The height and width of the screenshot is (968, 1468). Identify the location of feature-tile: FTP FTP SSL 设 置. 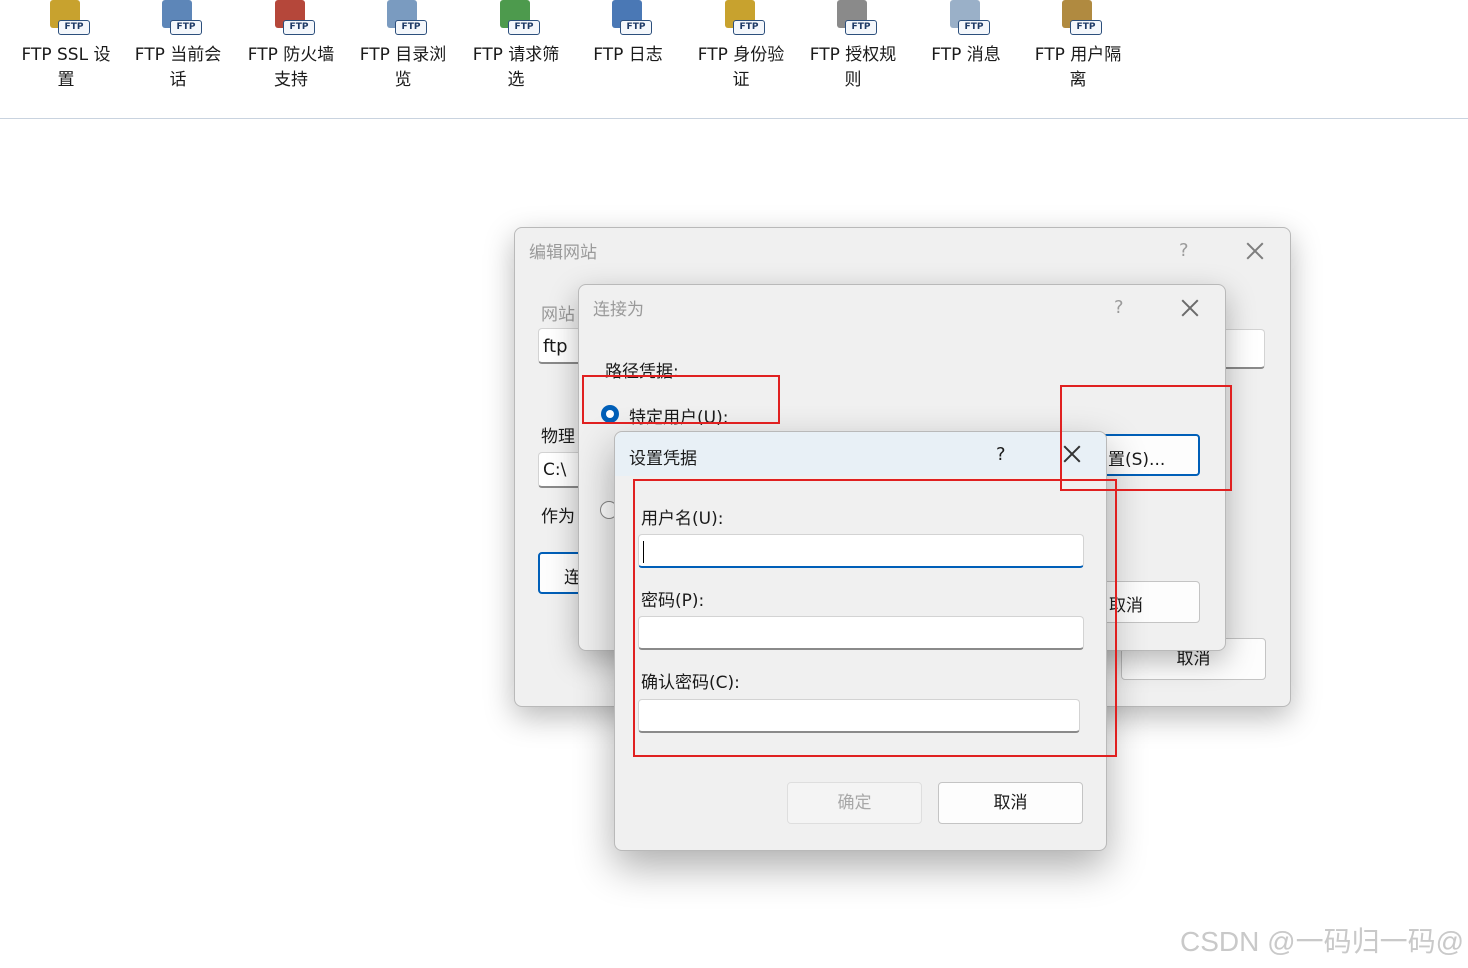
(66, 46).